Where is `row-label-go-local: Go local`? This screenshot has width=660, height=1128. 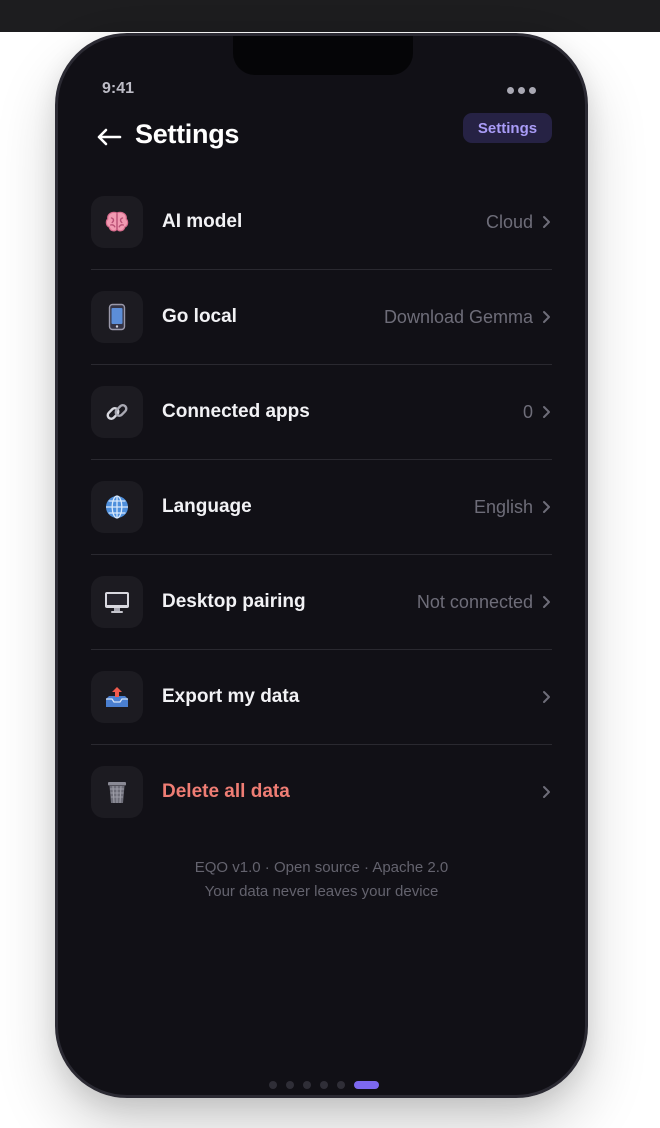 row-label-go-local: Go local is located at coordinates (199, 316).